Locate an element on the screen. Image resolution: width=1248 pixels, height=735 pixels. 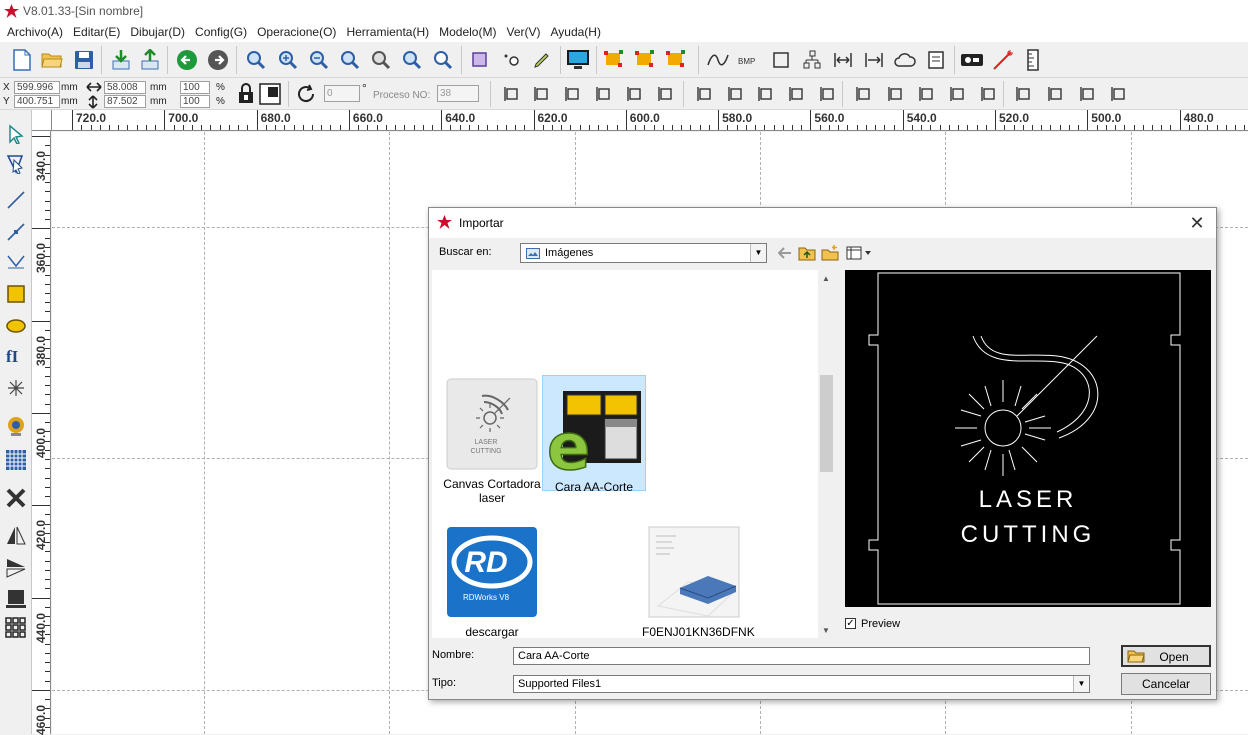
scale-y-field: 100 is located at coordinates (195, 101).